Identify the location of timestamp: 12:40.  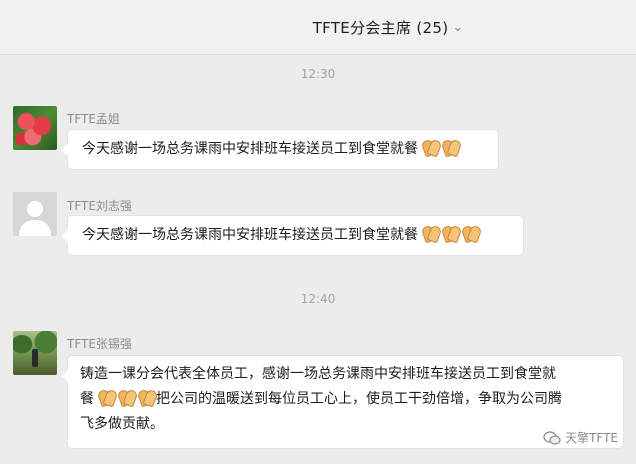
(318, 299).